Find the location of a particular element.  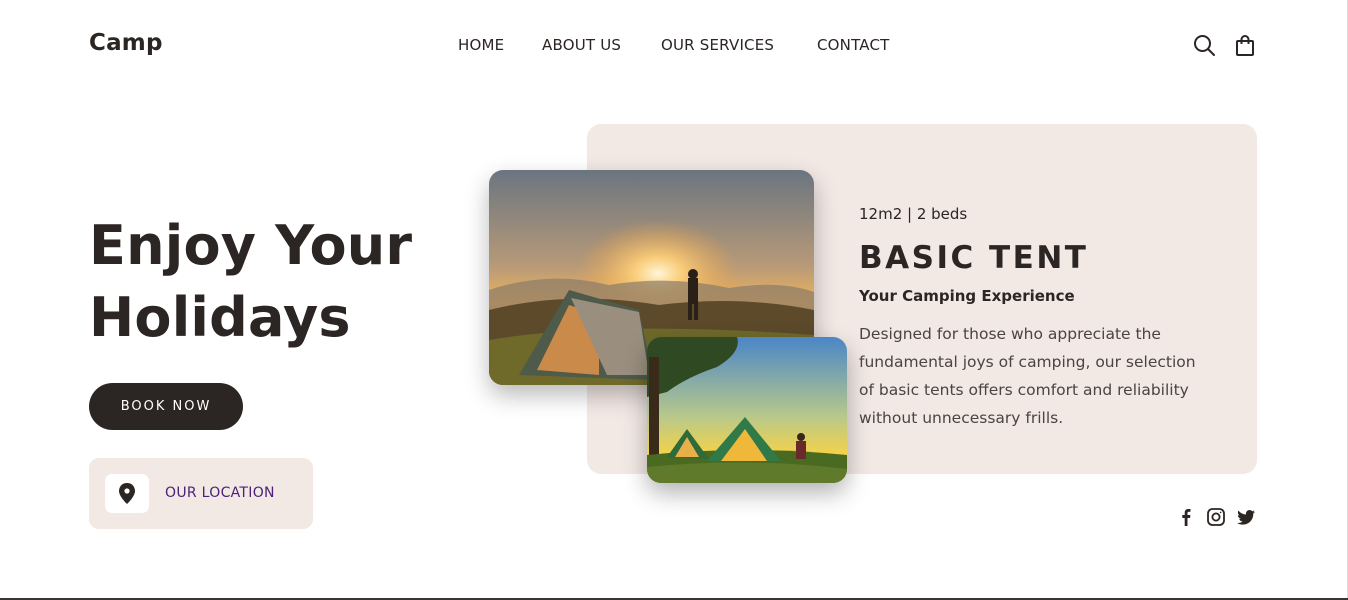

hero-title-line1: Enjoy Your is located at coordinates (251, 245).